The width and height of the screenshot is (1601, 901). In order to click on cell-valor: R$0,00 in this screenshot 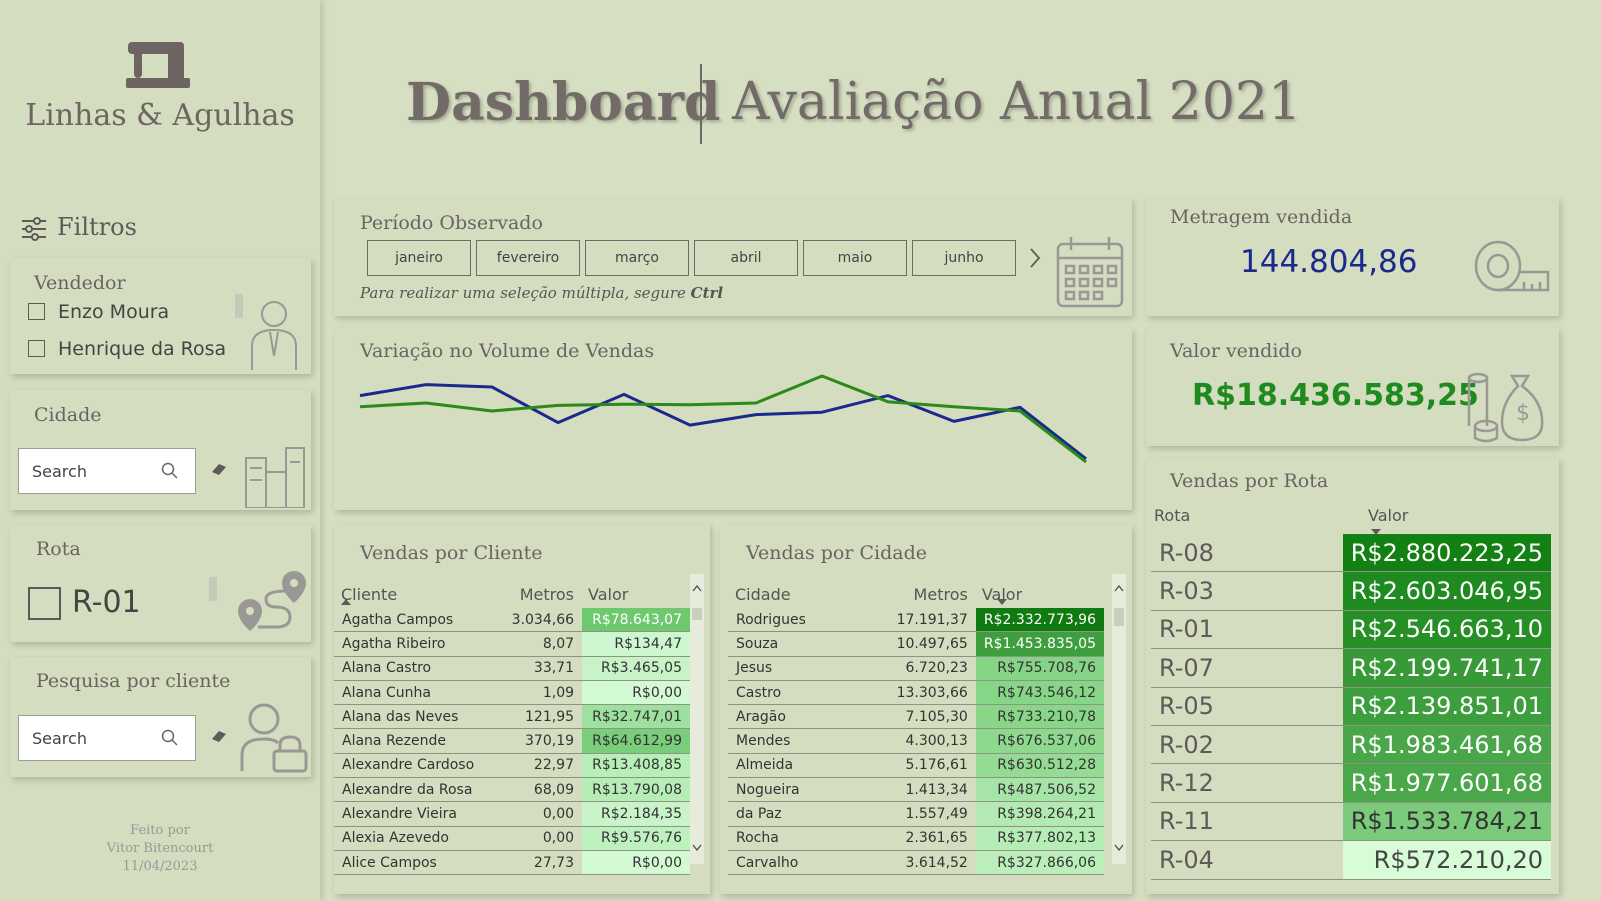, I will do `click(636, 693)`.